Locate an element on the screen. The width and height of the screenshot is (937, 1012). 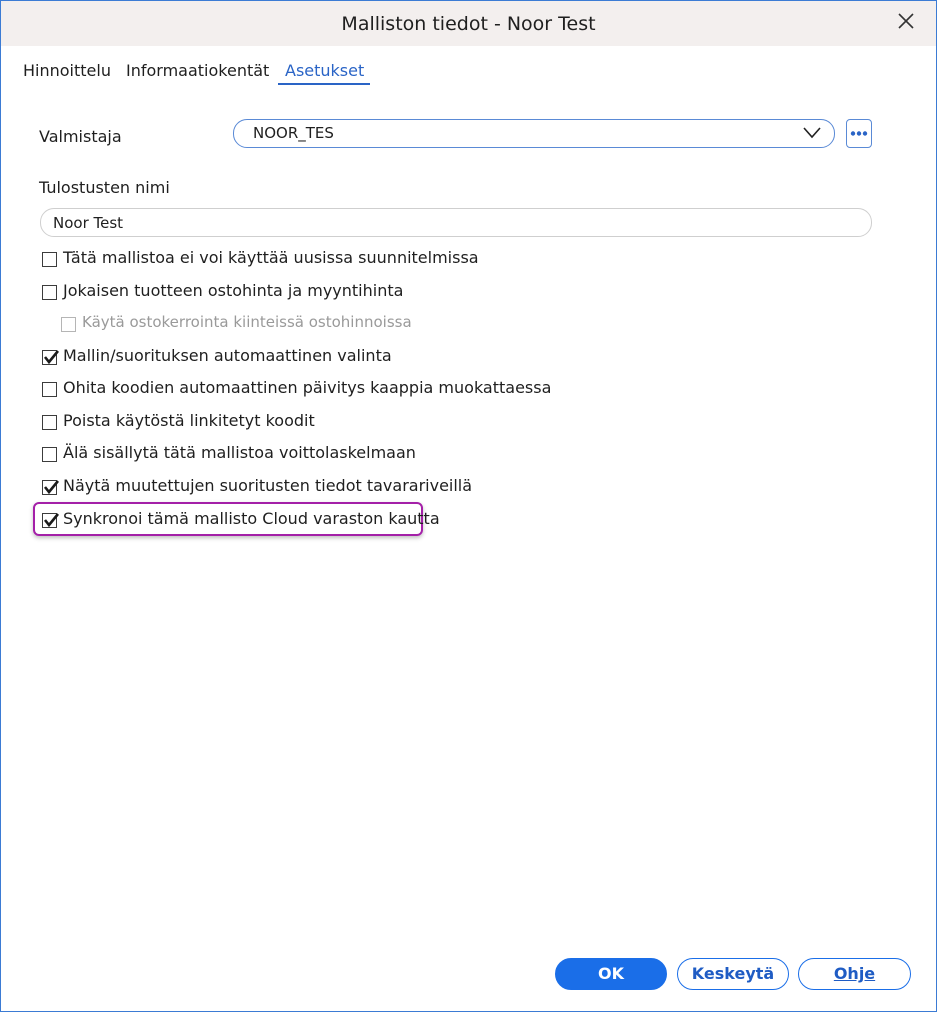
manufacturer-label: Valmistaja is located at coordinates (80, 136).